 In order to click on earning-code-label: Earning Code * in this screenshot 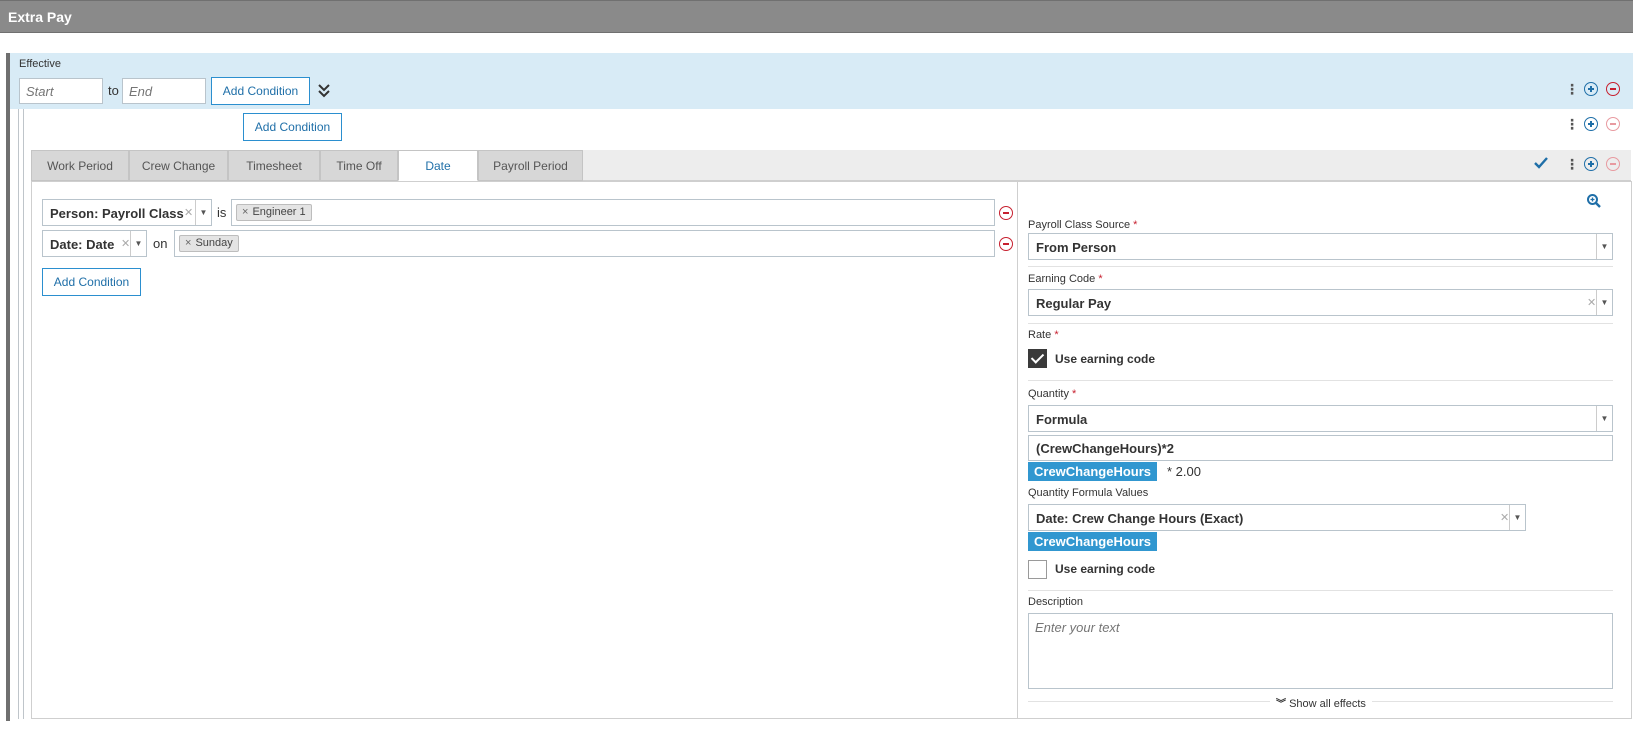, I will do `click(1065, 279)`.